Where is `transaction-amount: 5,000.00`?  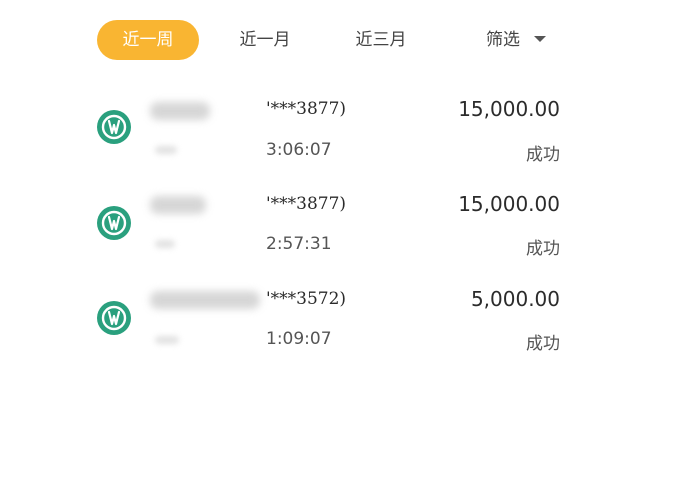
transaction-amount: 5,000.00 is located at coordinates (515, 299).